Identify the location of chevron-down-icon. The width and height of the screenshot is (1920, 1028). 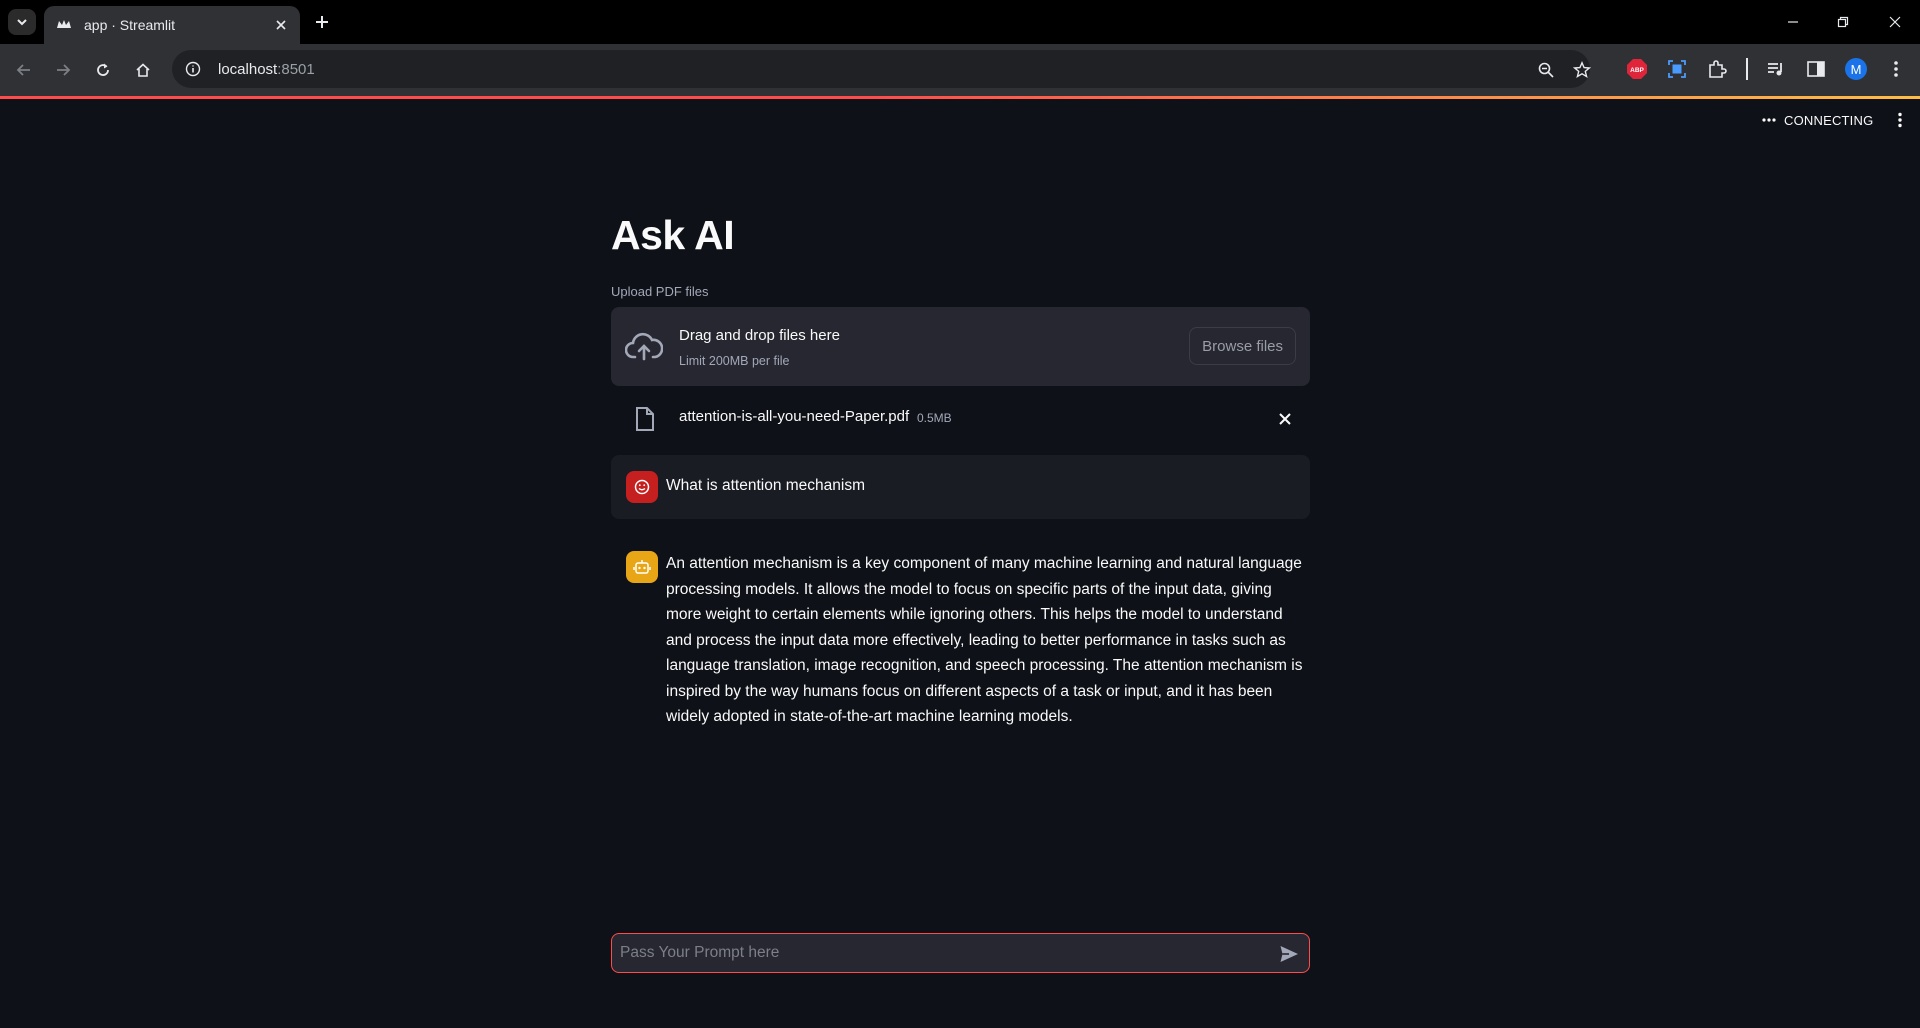
(22, 22).